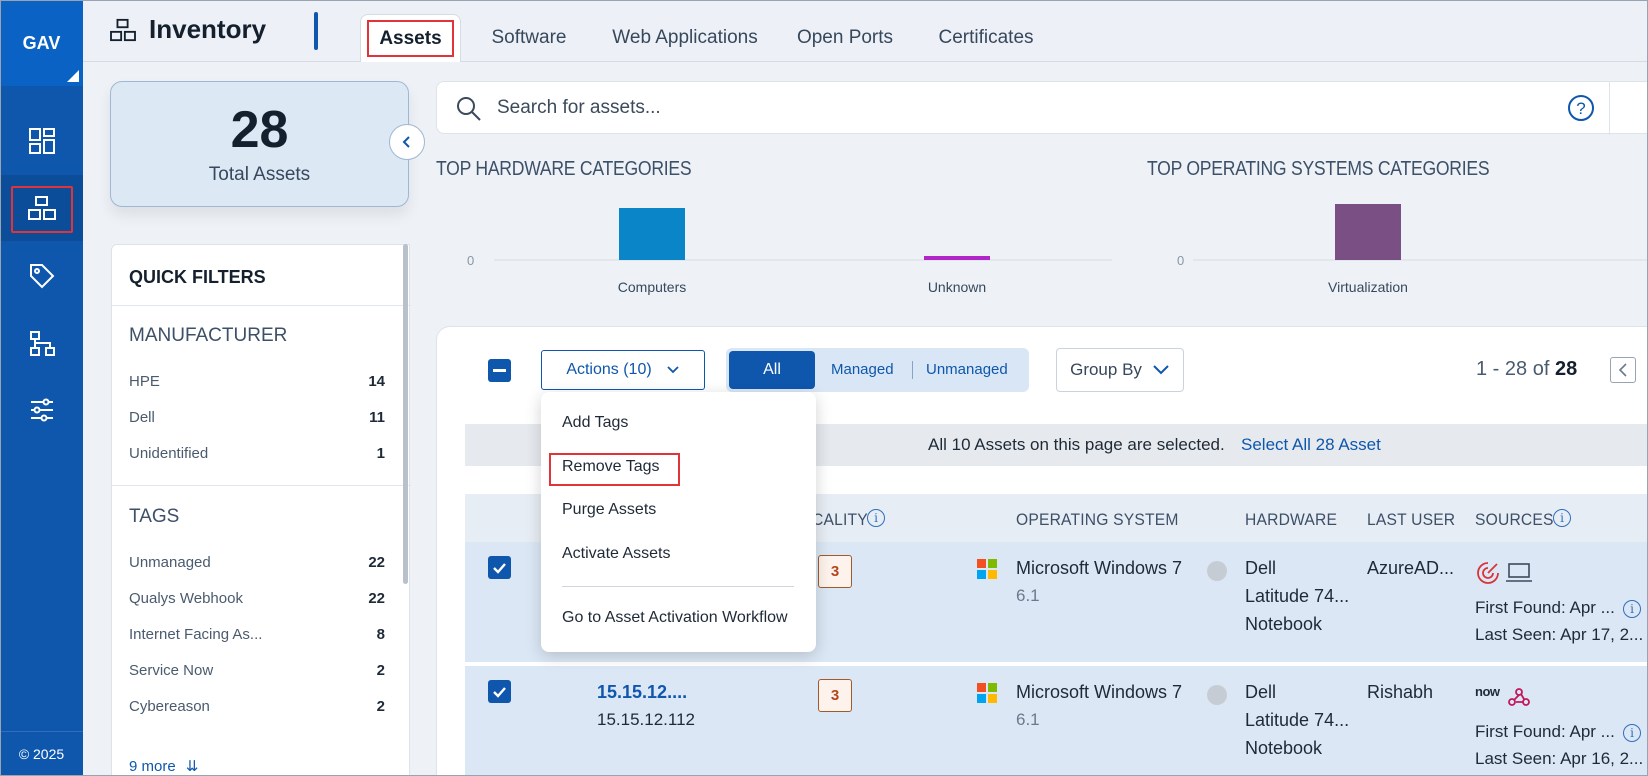 This screenshot has height=776, width=1648. Describe the element at coordinates (405, 414) in the screenshot. I see `filters-scrollbar` at that location.